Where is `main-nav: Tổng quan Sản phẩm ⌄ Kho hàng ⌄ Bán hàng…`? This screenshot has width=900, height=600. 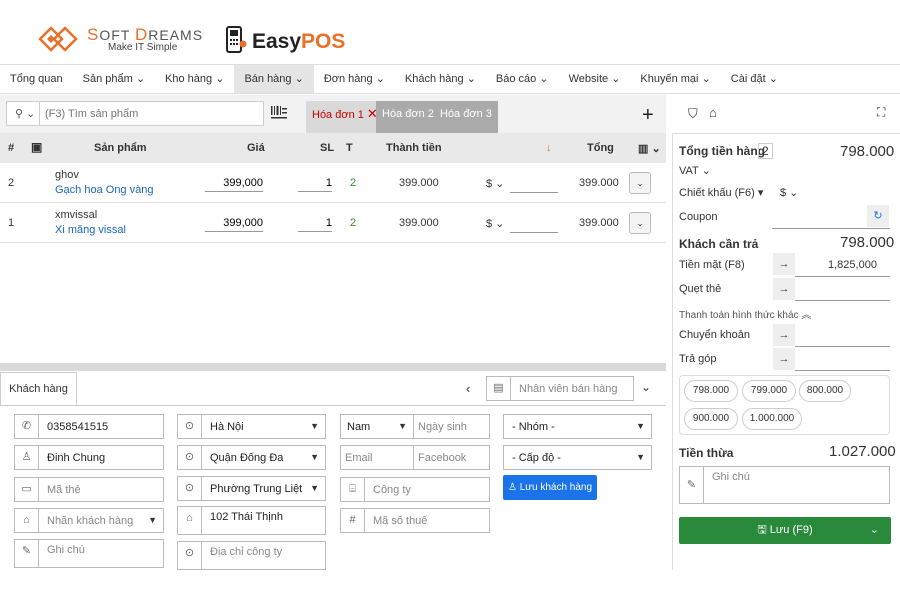 main-nav: Tổng quan Sản phẩm ⌄ Kho hàng ⌄ Bán hàng… is located at coordinates (450, 79).